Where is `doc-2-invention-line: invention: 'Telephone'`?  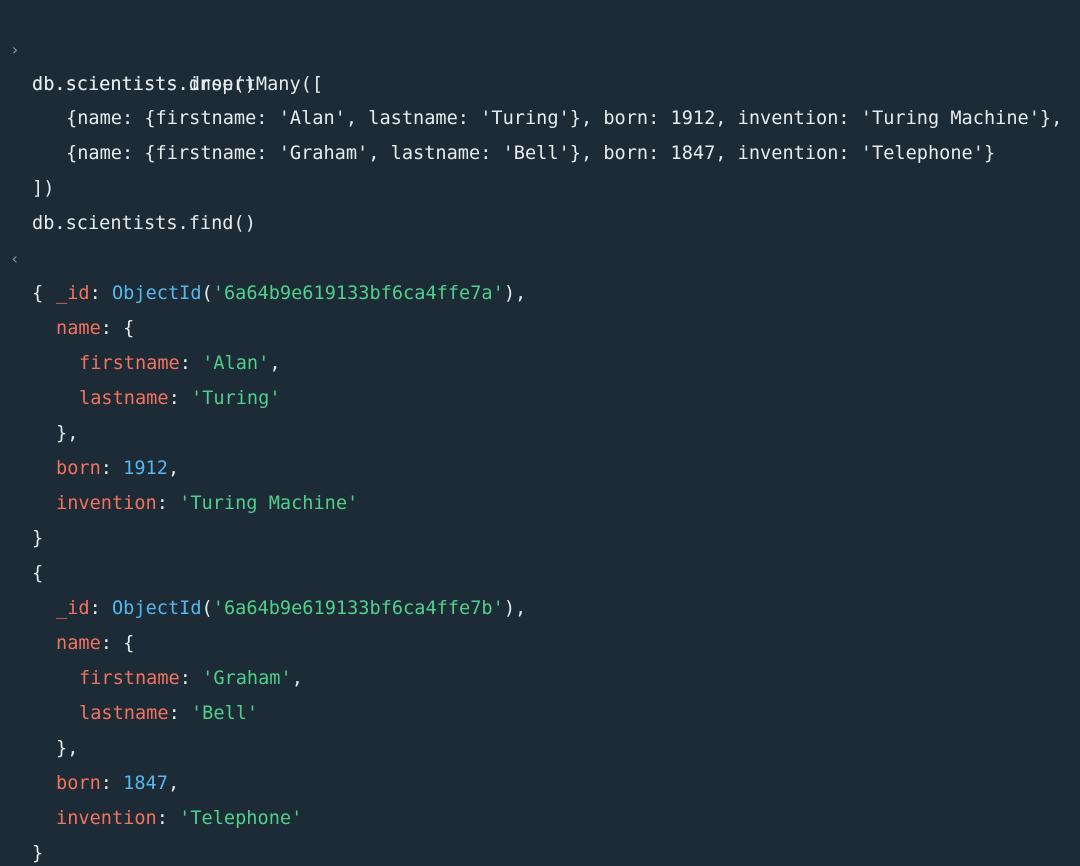
doc-2-invention-line: invention: 'Telephone' is located at coordinates (179, 818).